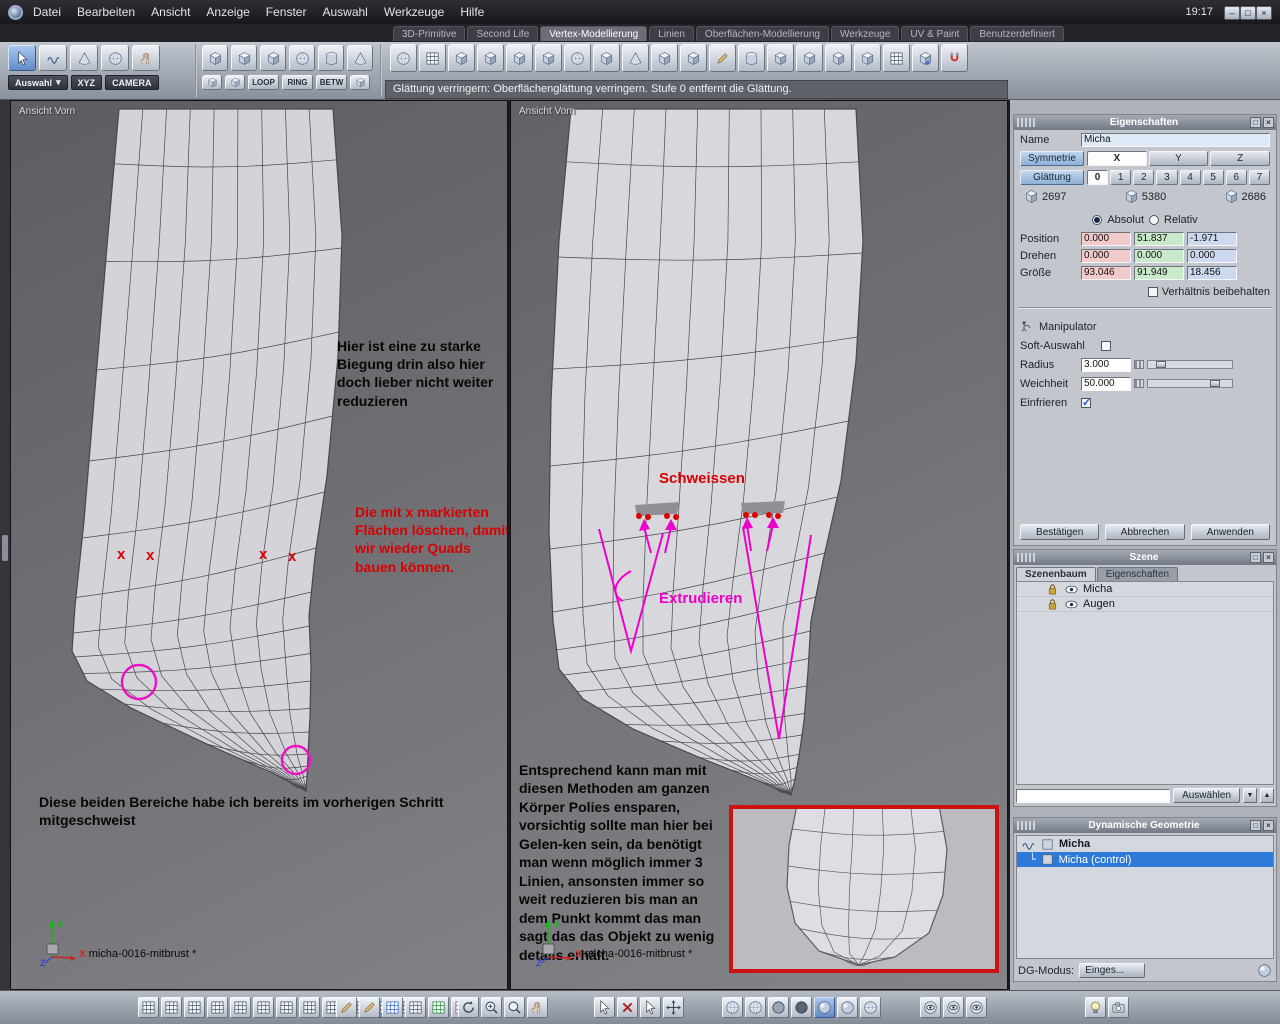  I want to click on scene-up-button: ▲, so click(1267, 795).